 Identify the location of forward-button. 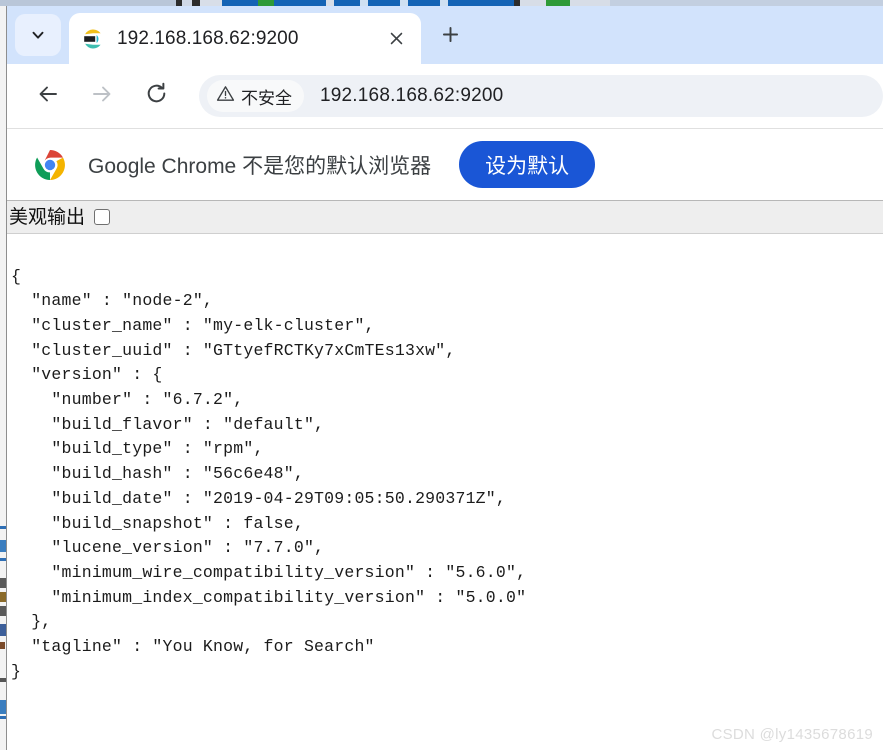
(102, 96).